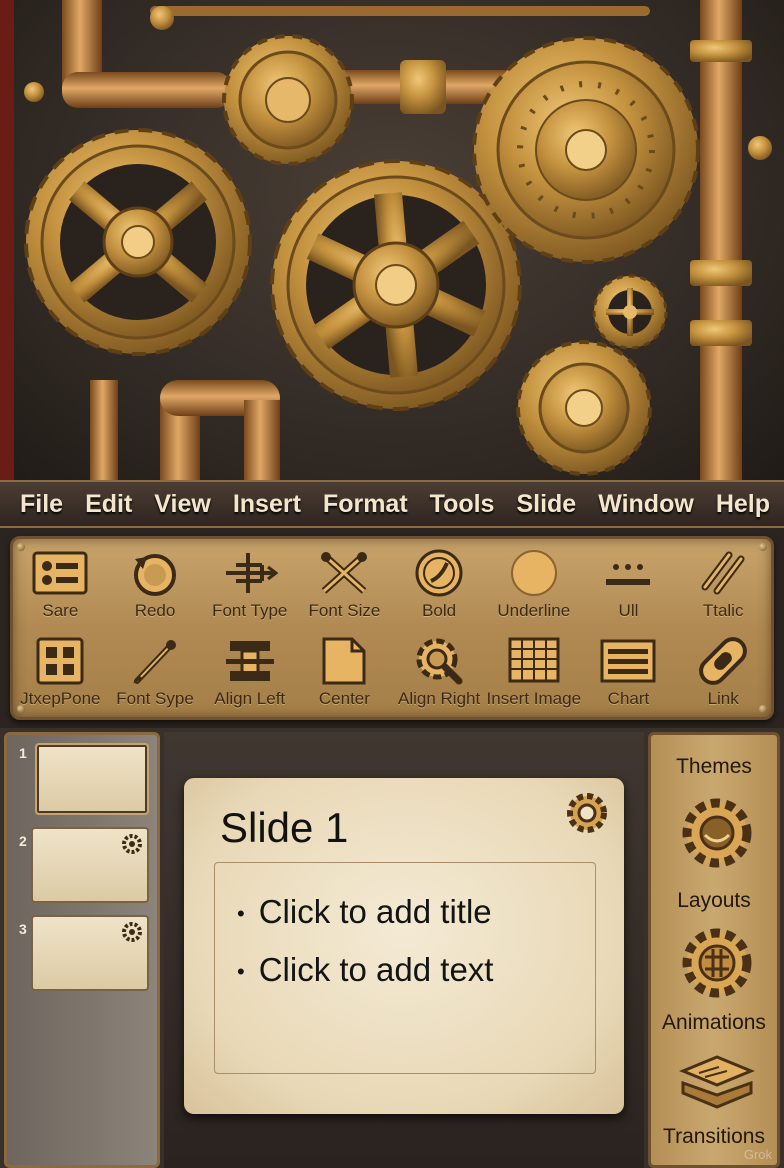 The image size is (784, 1168). I want to click on jtxeppone-button: JtxepPone, so click(60, 677).